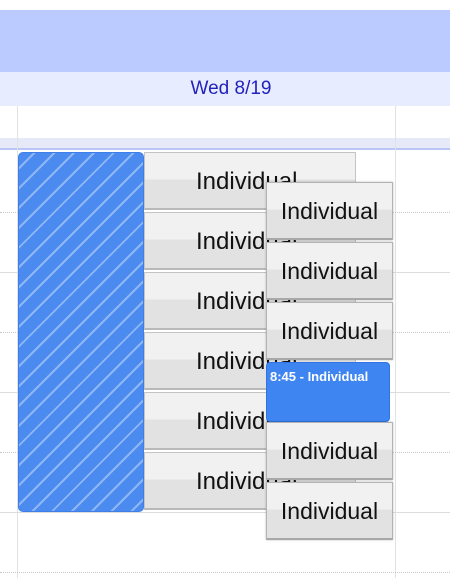 Image resolution: width=450 pixels, height=578 pixels. What do you see at coordinates (225, 89) in the screenshot?
I see `day-column-header: Wed 8/19` at bounding box center [225, 89].